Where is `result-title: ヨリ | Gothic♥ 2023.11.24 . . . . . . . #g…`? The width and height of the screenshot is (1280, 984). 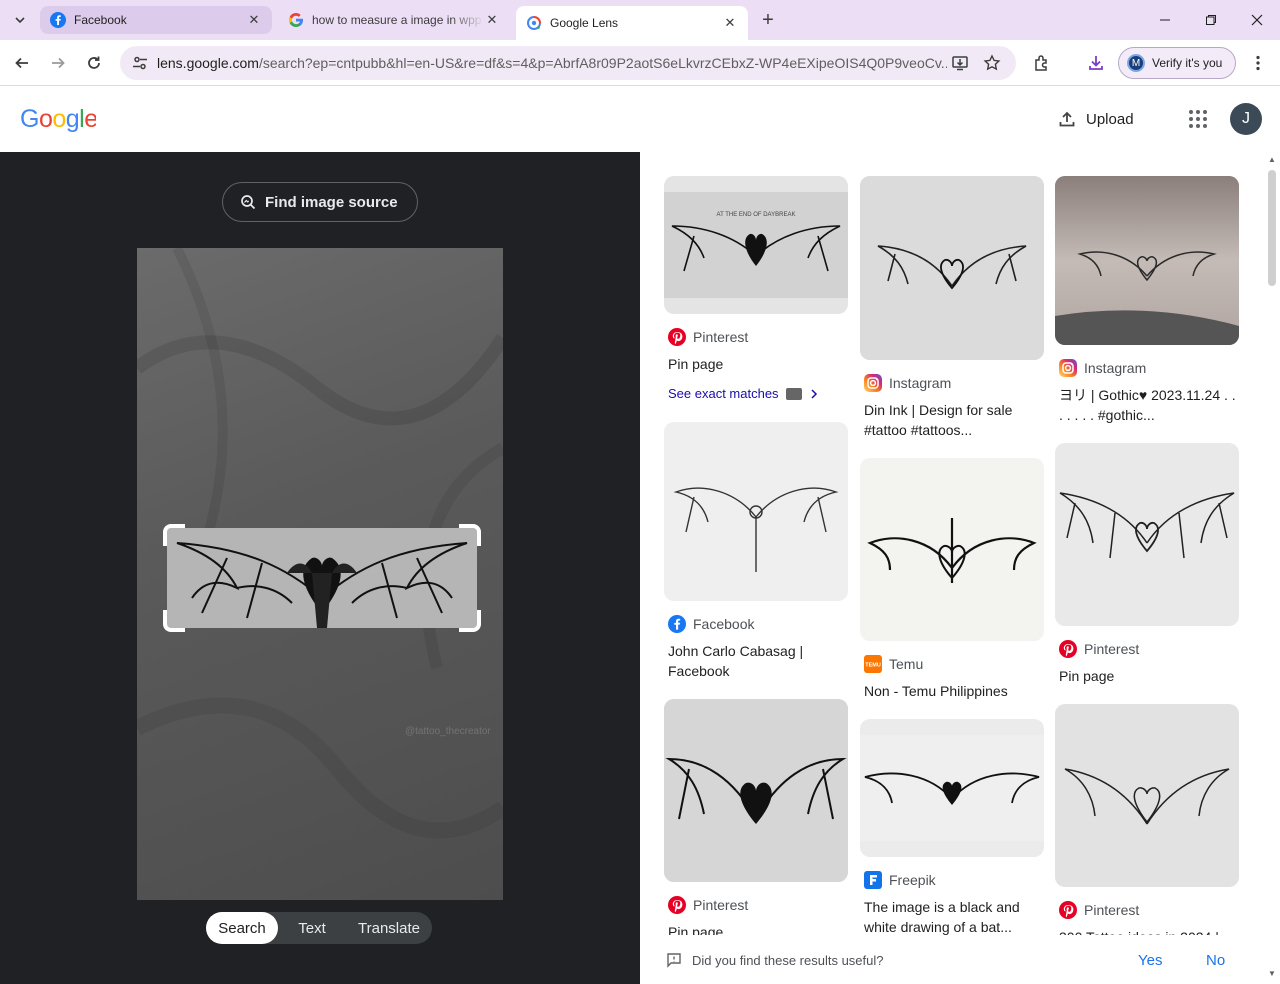
result-title: ヨリ | Gothic♥ 2023.11.24 . . . . . . . #g… is located at coordinates (1149, 405).